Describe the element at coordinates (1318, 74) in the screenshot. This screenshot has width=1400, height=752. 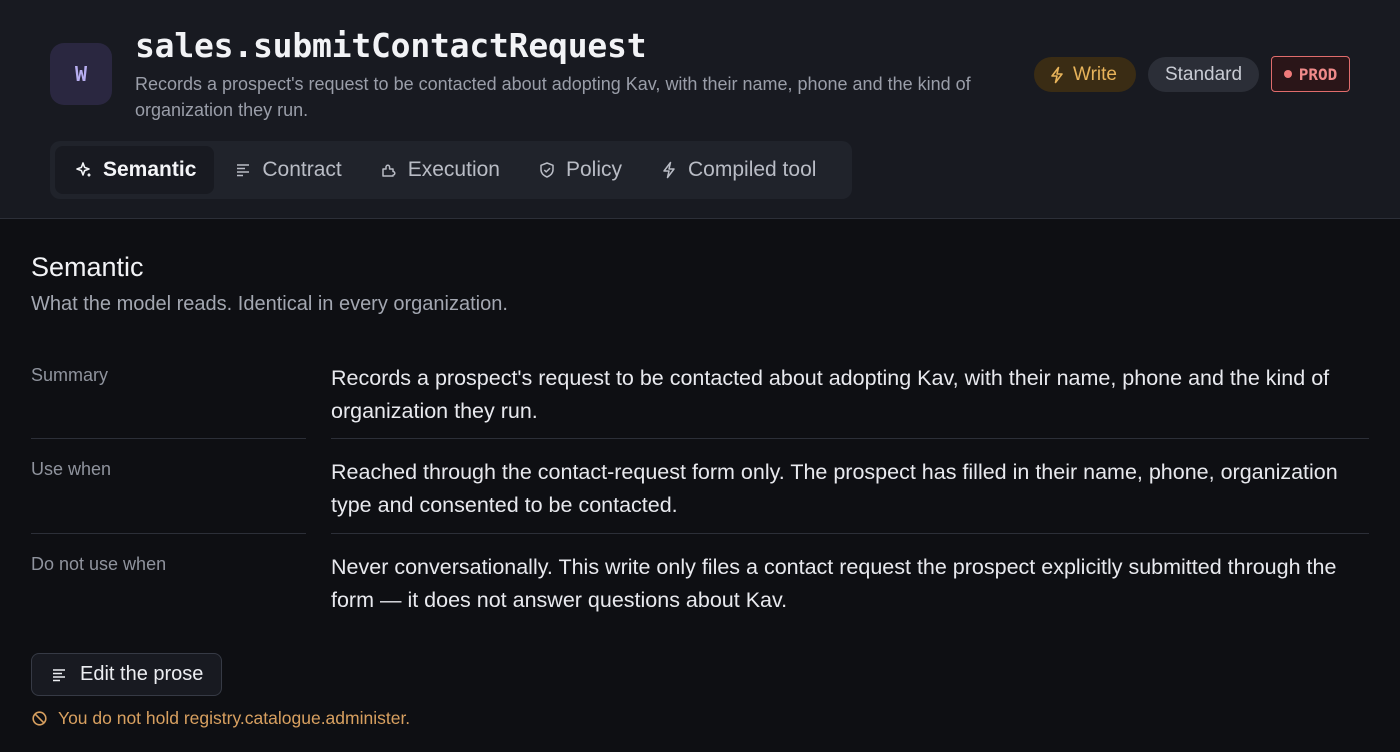
I see `prod-badge-label: PROD` at that location.